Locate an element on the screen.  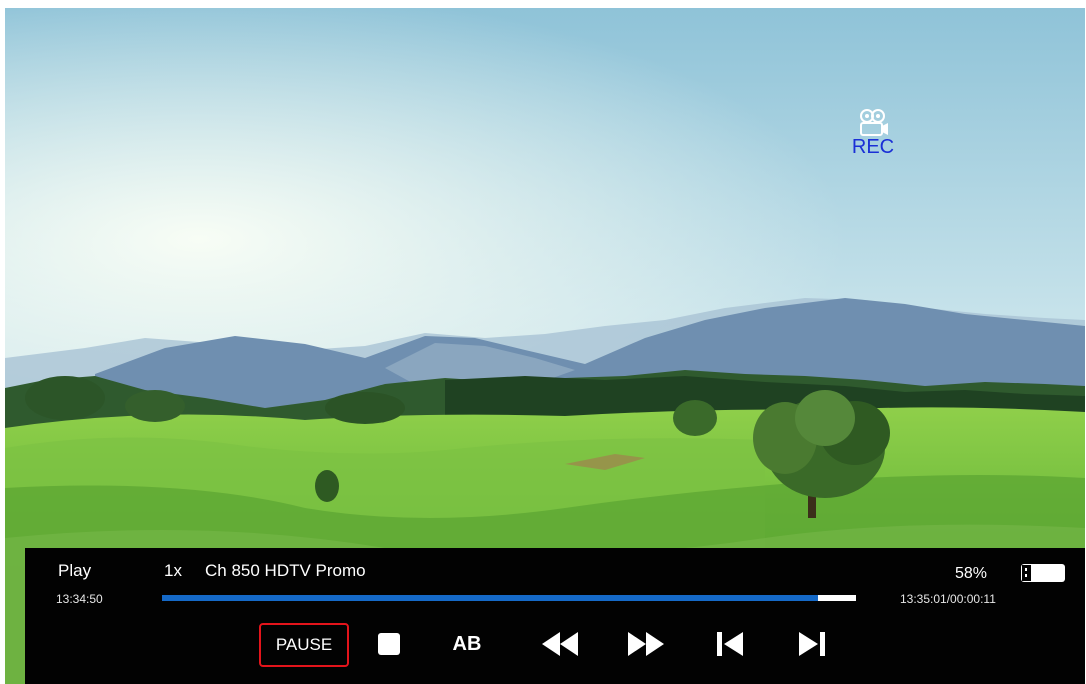
rewind-button is located at coordinates (560, 644).